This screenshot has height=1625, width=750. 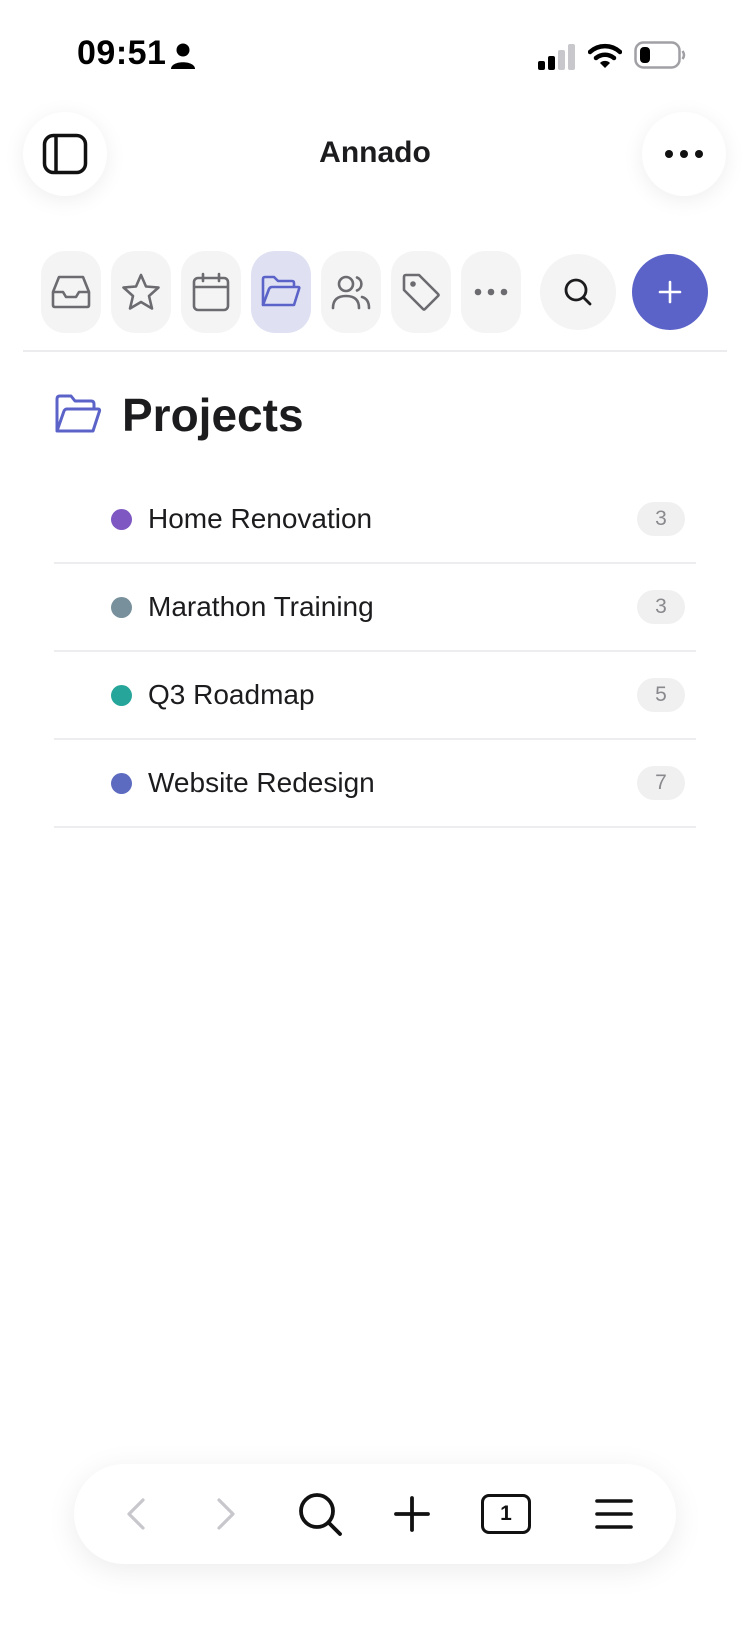 What do you see at coordinates (183, 56) in the screenshot?
I see `person-icon` at bounding box center [183, 56].